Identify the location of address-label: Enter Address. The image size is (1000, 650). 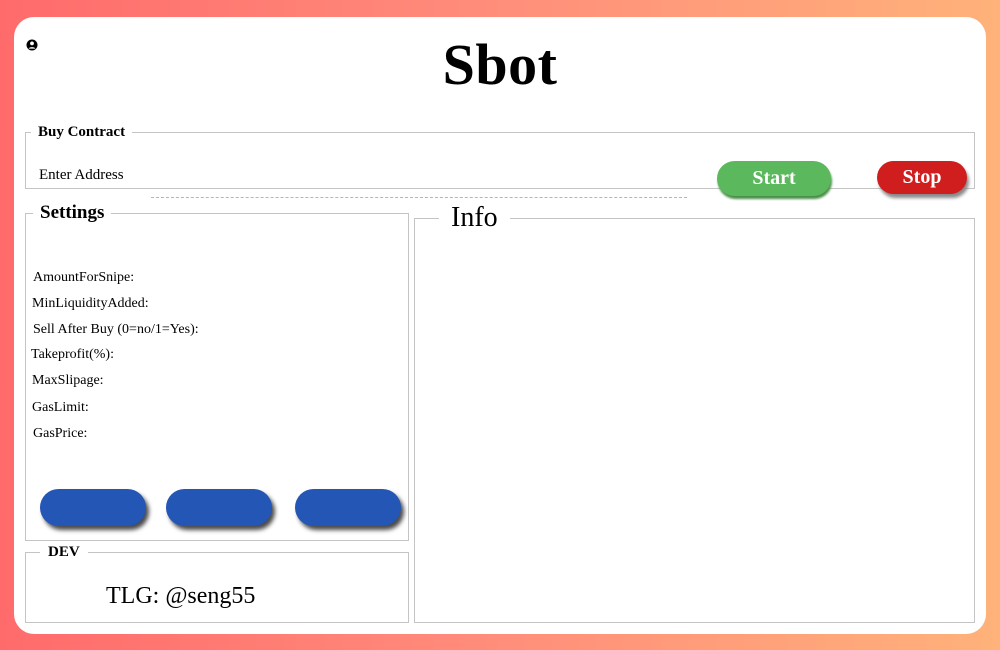
(81, 175).